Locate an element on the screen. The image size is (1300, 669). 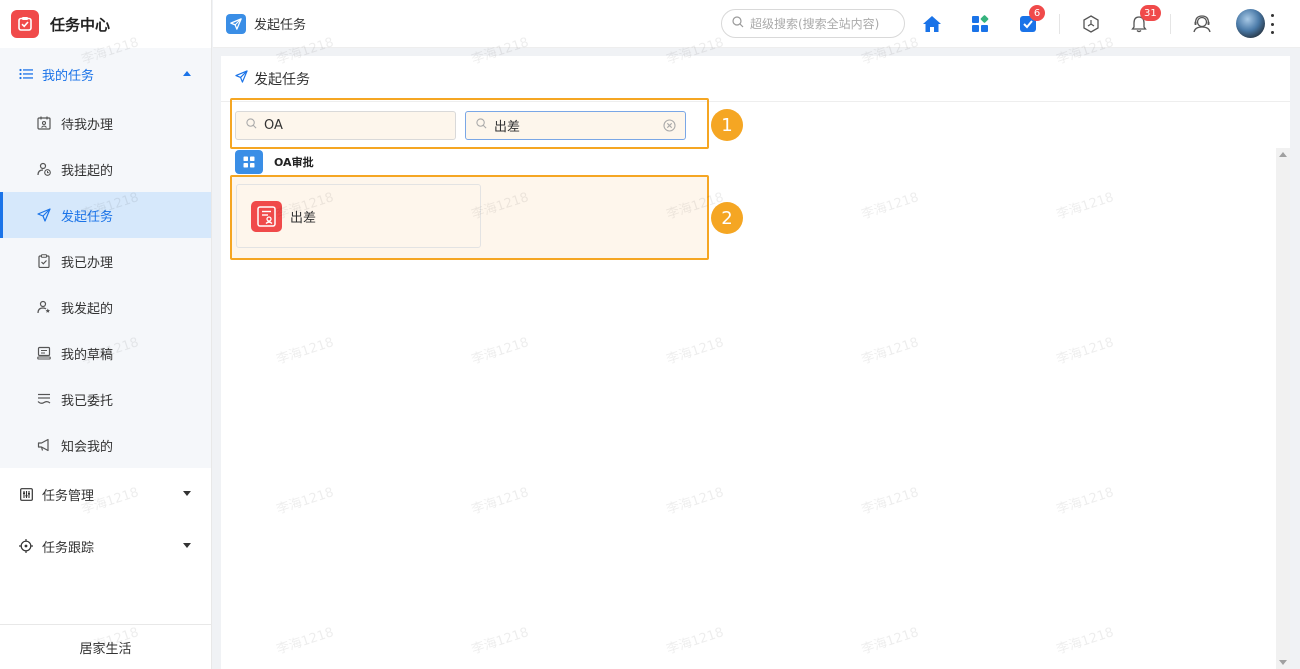
task-card-business-trip: 出差 is located at coordinates (358, 216).